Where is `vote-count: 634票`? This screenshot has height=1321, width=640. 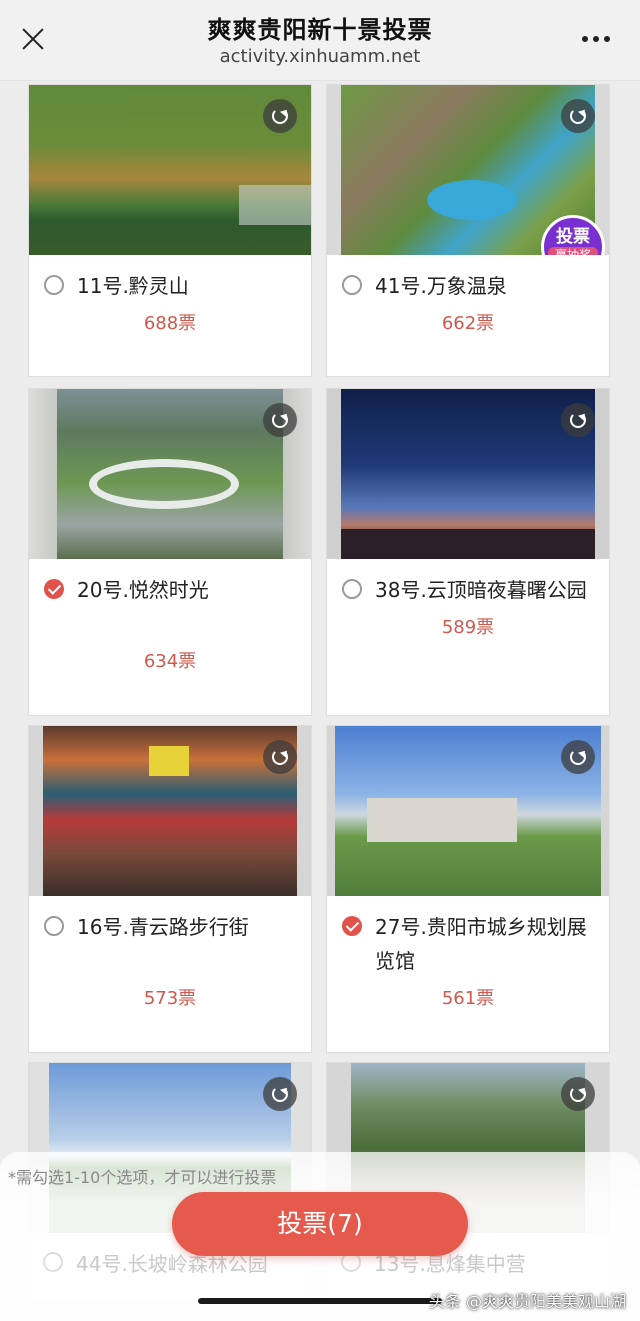 vote-count: 634票 is located at coordinates (170, 661).